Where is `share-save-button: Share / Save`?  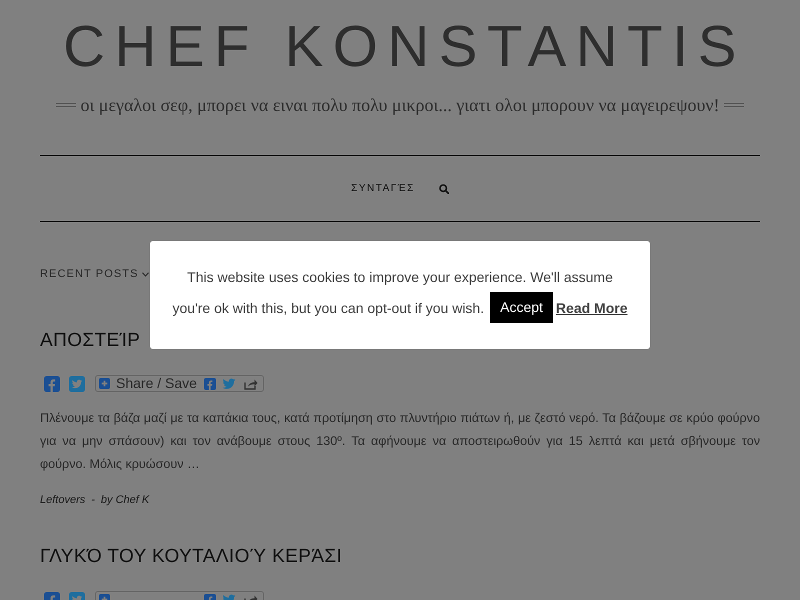
share-save-button: Share / Save is located at coordinates (179, 383).